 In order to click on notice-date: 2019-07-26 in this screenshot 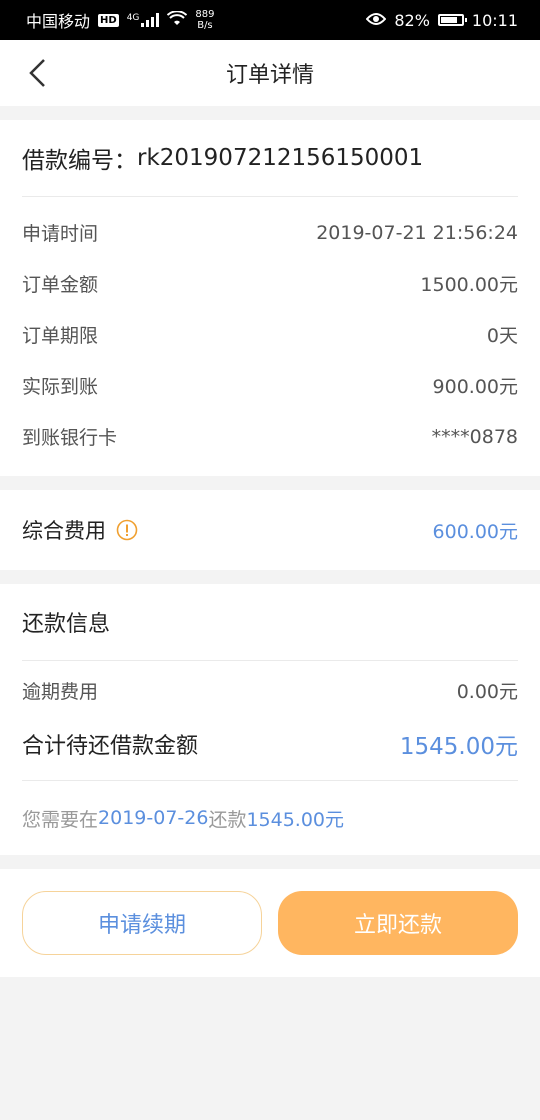, I will do `click(153, 818)`.